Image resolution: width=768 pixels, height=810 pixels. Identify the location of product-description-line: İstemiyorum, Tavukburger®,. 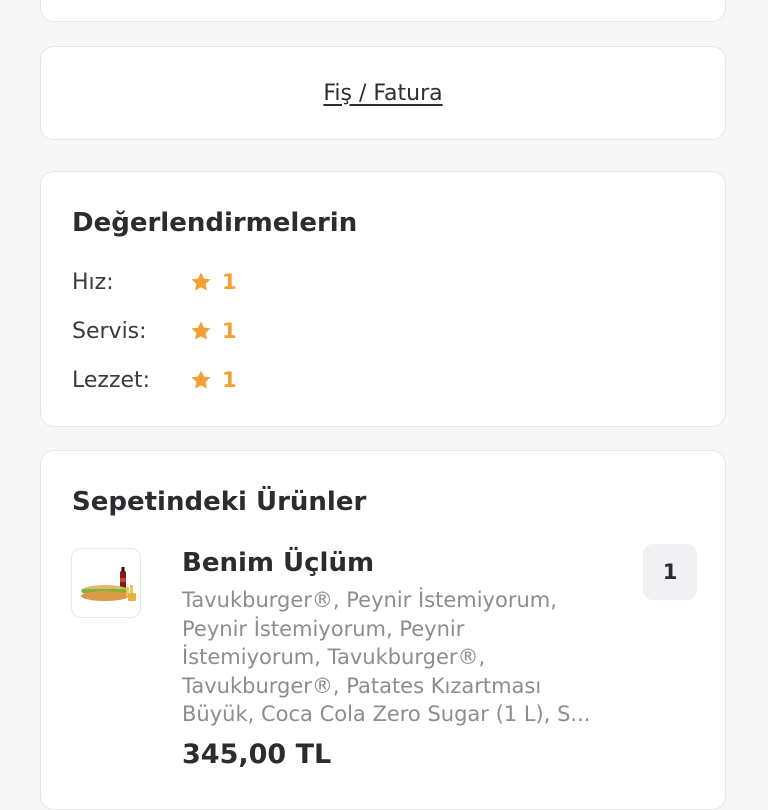
(334, 657).